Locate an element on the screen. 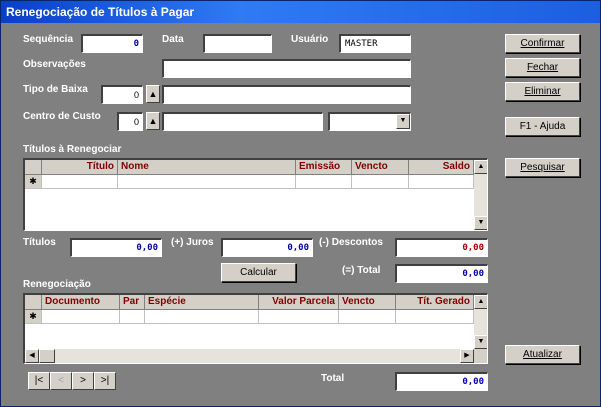 This screenshot has height=407, width=601. centro-custo-code-input: 0 is located at coordinates (130, 121).